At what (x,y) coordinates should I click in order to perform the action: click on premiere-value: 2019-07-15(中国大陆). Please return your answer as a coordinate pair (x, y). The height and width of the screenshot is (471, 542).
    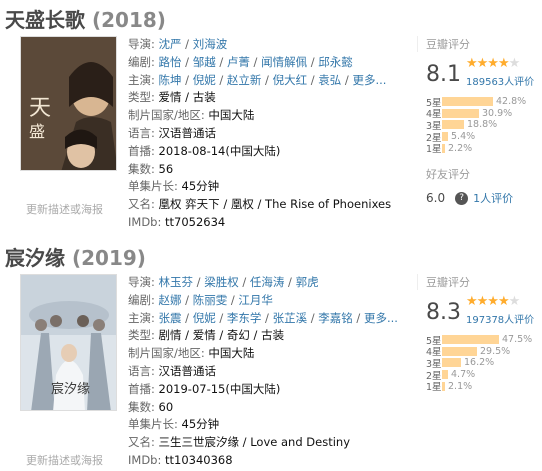
    Looking at the image, I should click on (219, 388).